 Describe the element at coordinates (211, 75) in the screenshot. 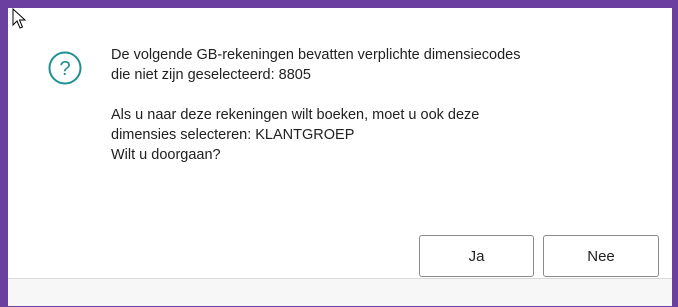

I see `message-line: die niet zijn geselecteerd: 8805` at that location.